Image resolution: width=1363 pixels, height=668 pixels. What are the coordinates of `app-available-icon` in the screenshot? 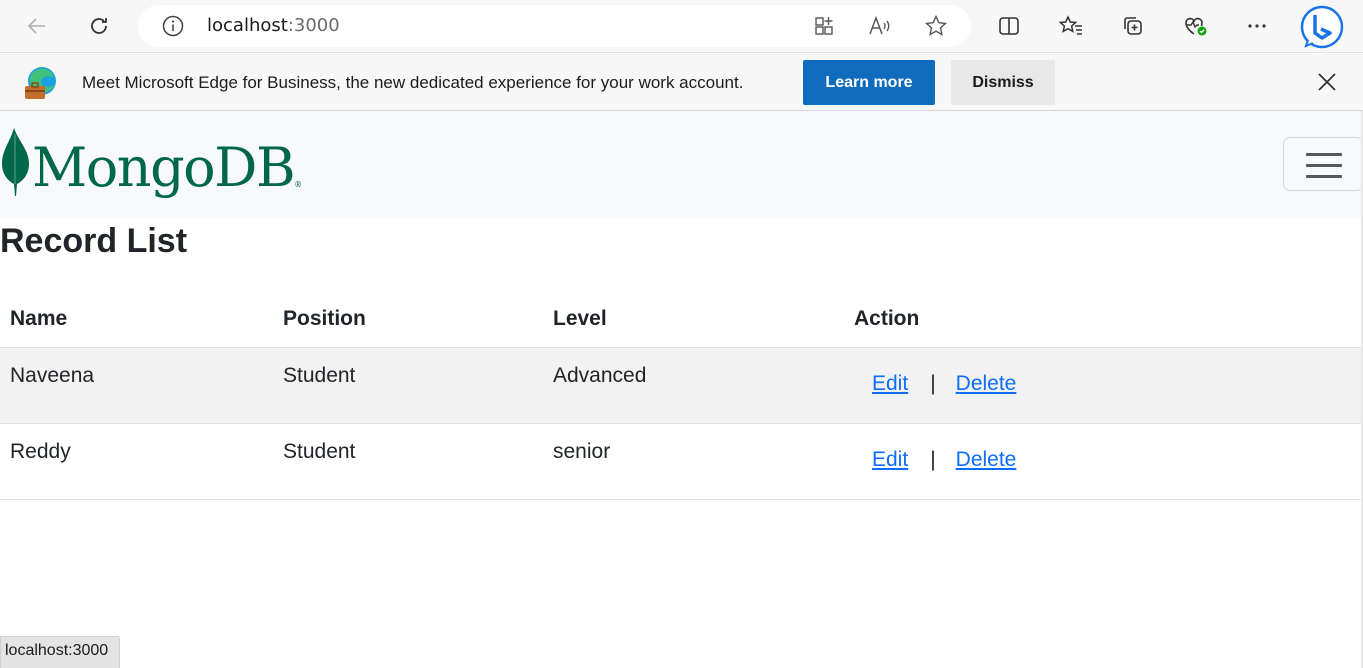 It's located at (824, 26).